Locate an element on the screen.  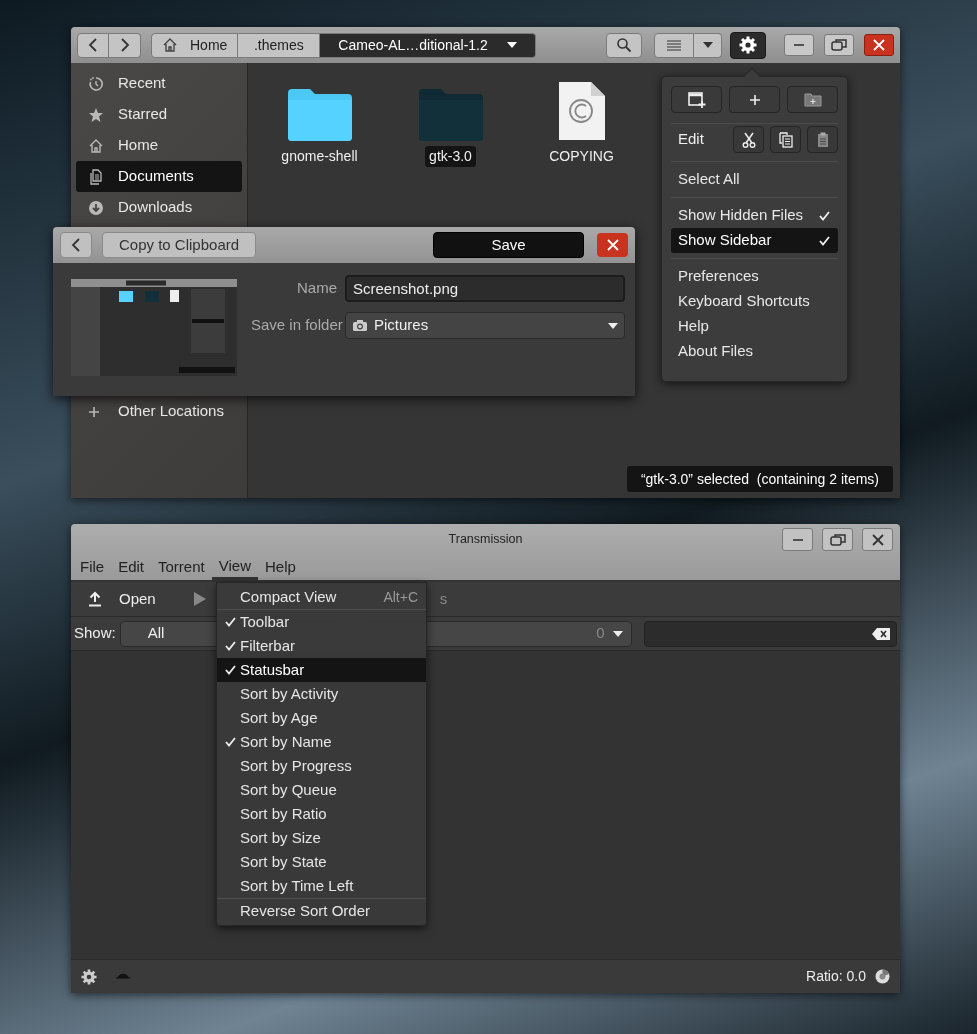
status-overlay: “gtk-3.0” selected (containing 2 items) is located at coordinates (759, 479).